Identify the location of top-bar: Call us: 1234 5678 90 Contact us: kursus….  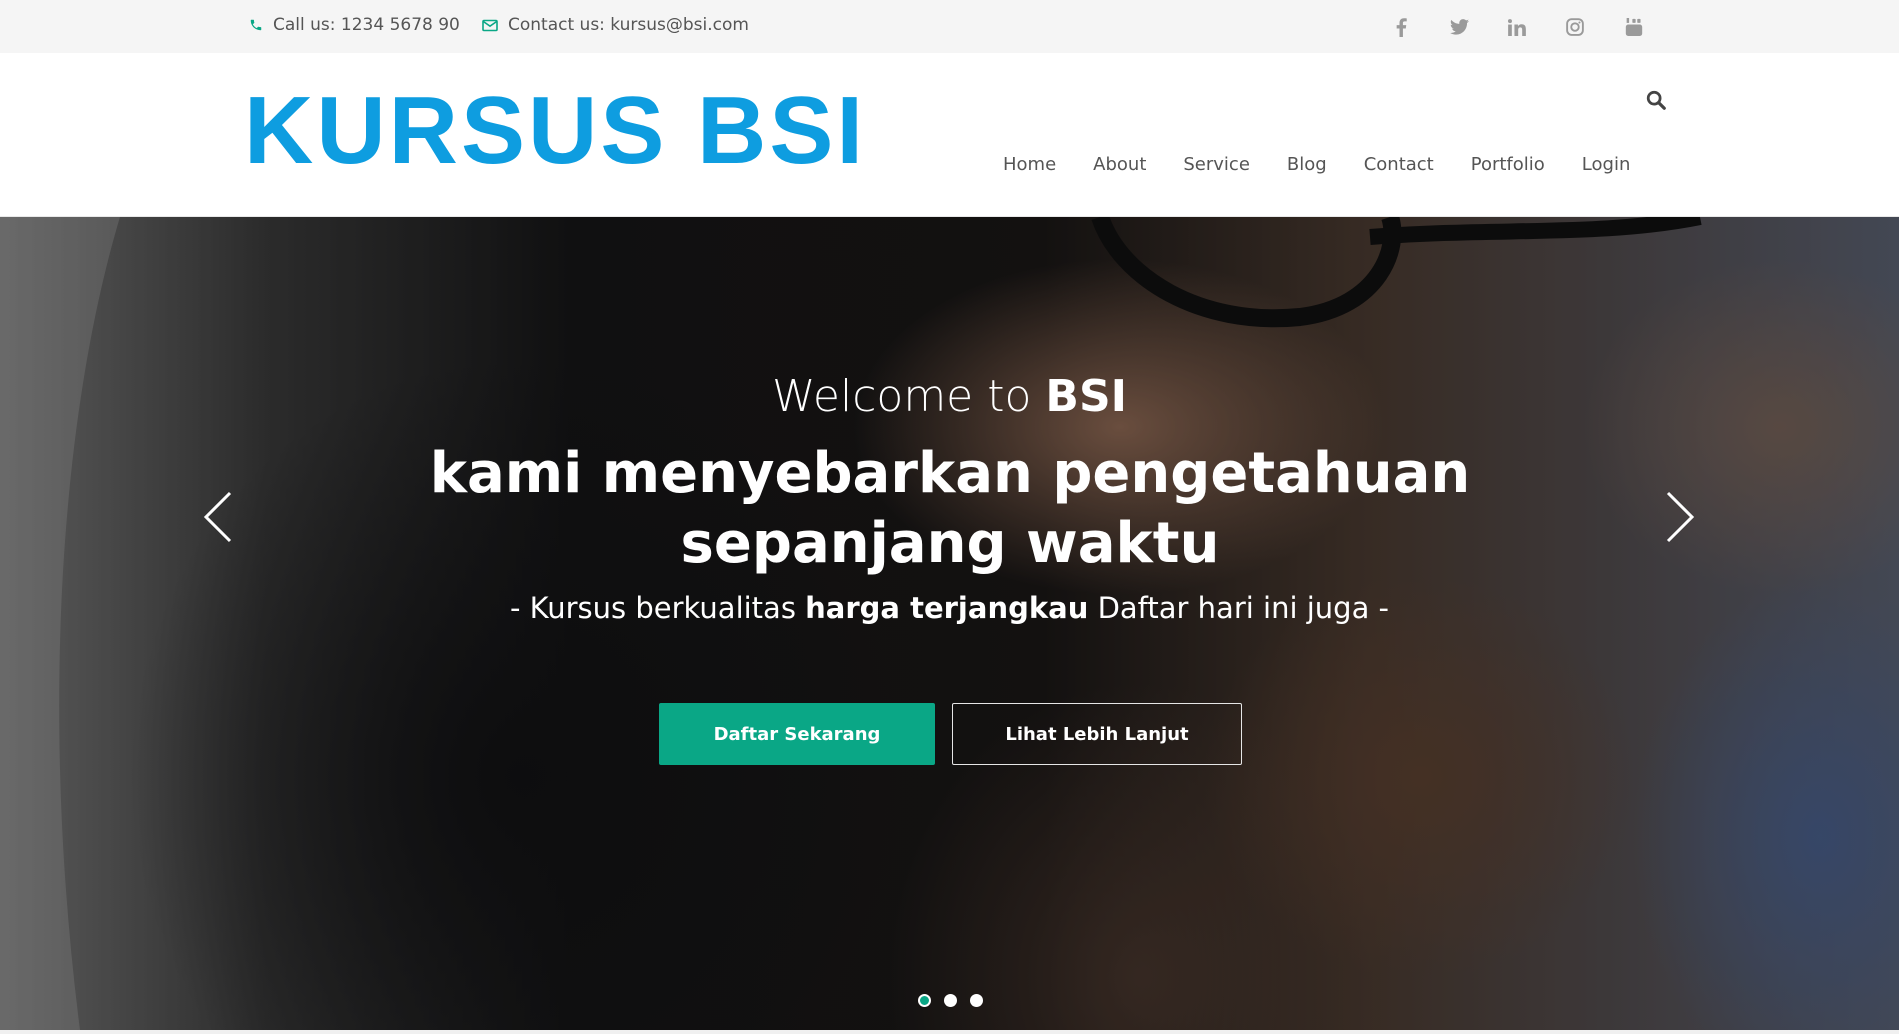
(949, 26).